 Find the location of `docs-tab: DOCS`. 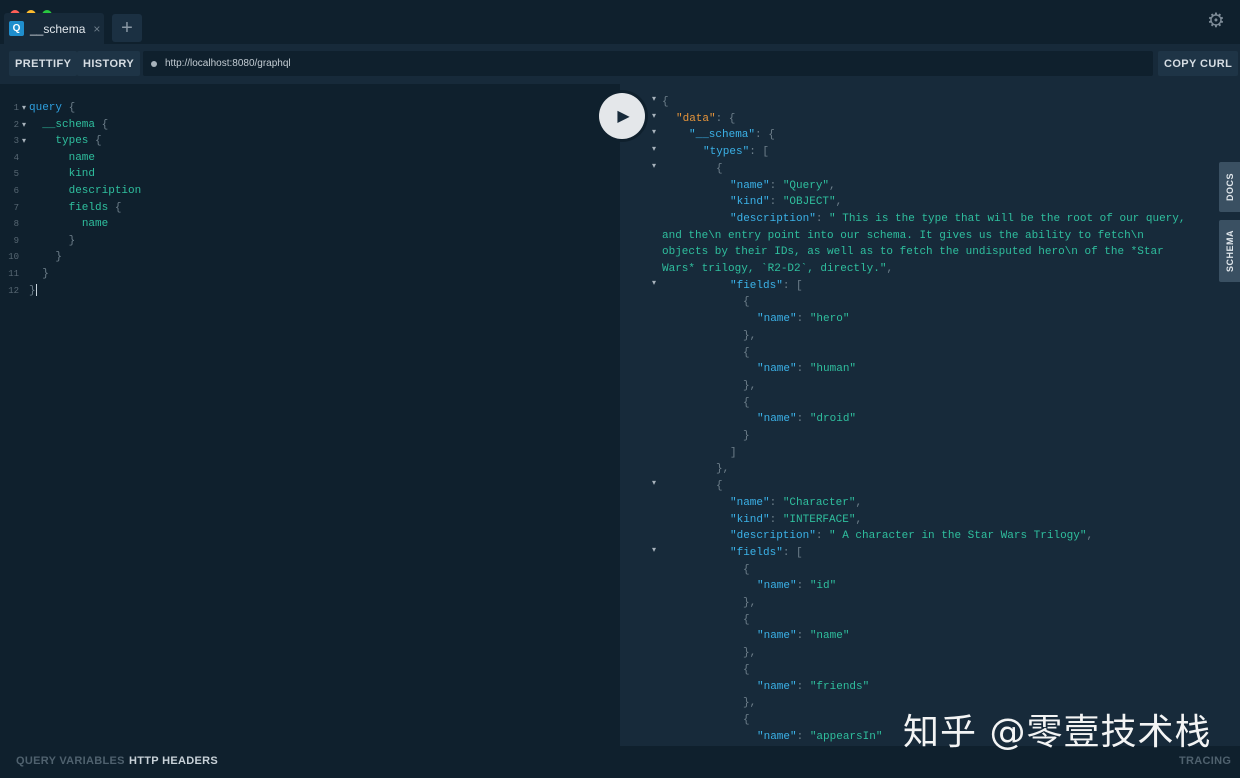

docs-tab: DOCS is located at coordinates (1229, 187).